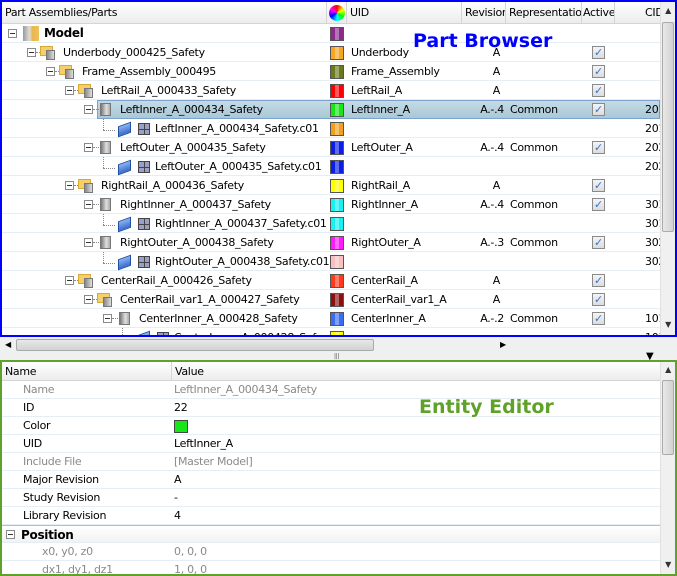 The width and height of the screenshot is (677, 576). What do you see at coordinates (544, 13) in the screenshot?
I see `column-header-representation: Representation` at bounding box center [544, 13].